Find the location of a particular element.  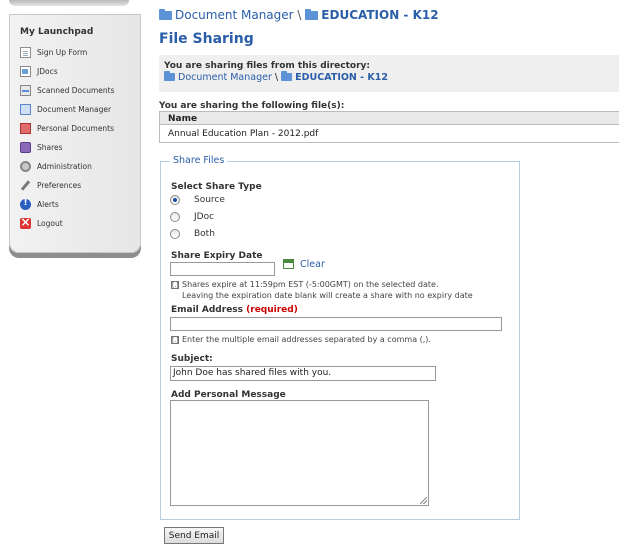

sidebar-item-jdocs: JDocs is located at coordinates (39, 71).